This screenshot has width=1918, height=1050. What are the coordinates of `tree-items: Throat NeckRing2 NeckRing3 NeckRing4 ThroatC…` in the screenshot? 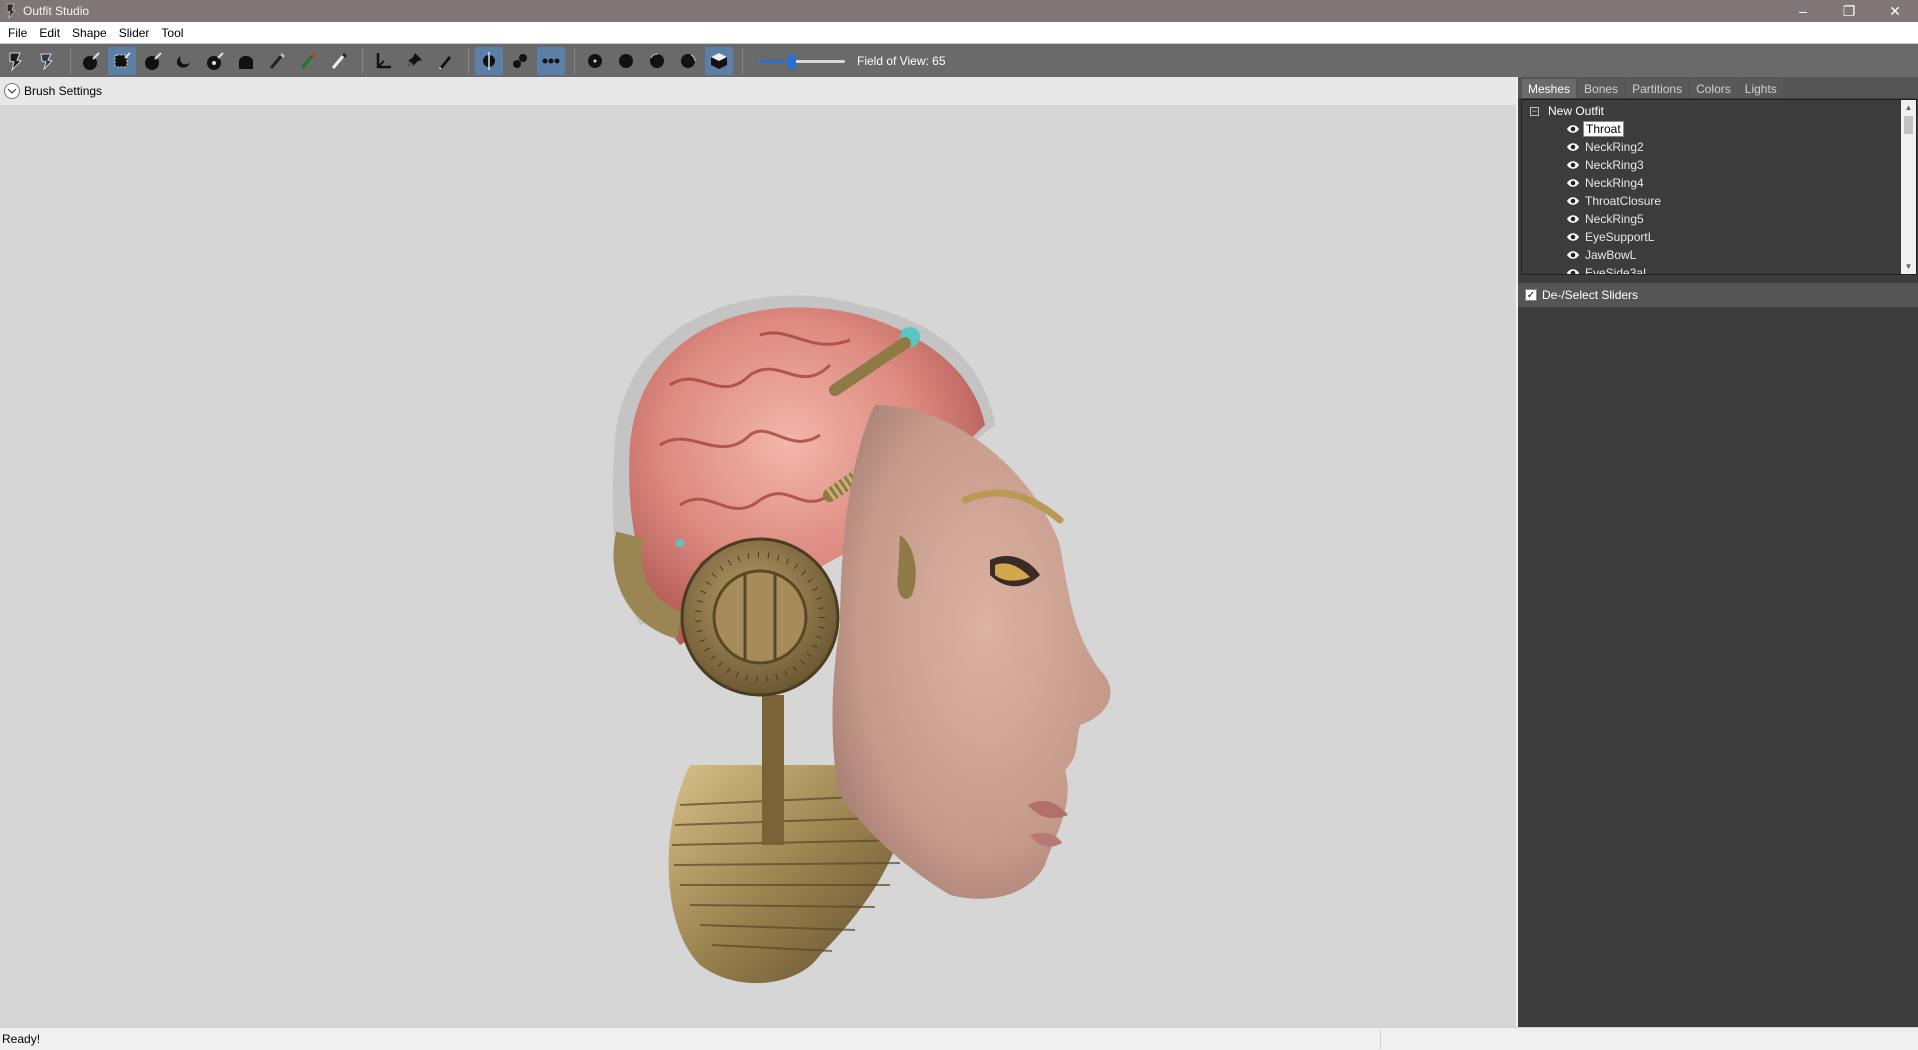 It's located at (1614, 197).